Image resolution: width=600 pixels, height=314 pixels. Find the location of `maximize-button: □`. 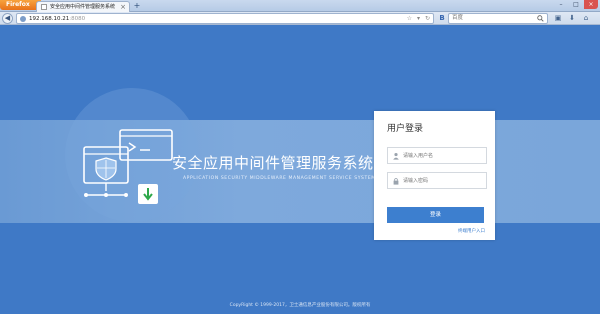

maximize-button: □ is located at coordinates (576, 4).